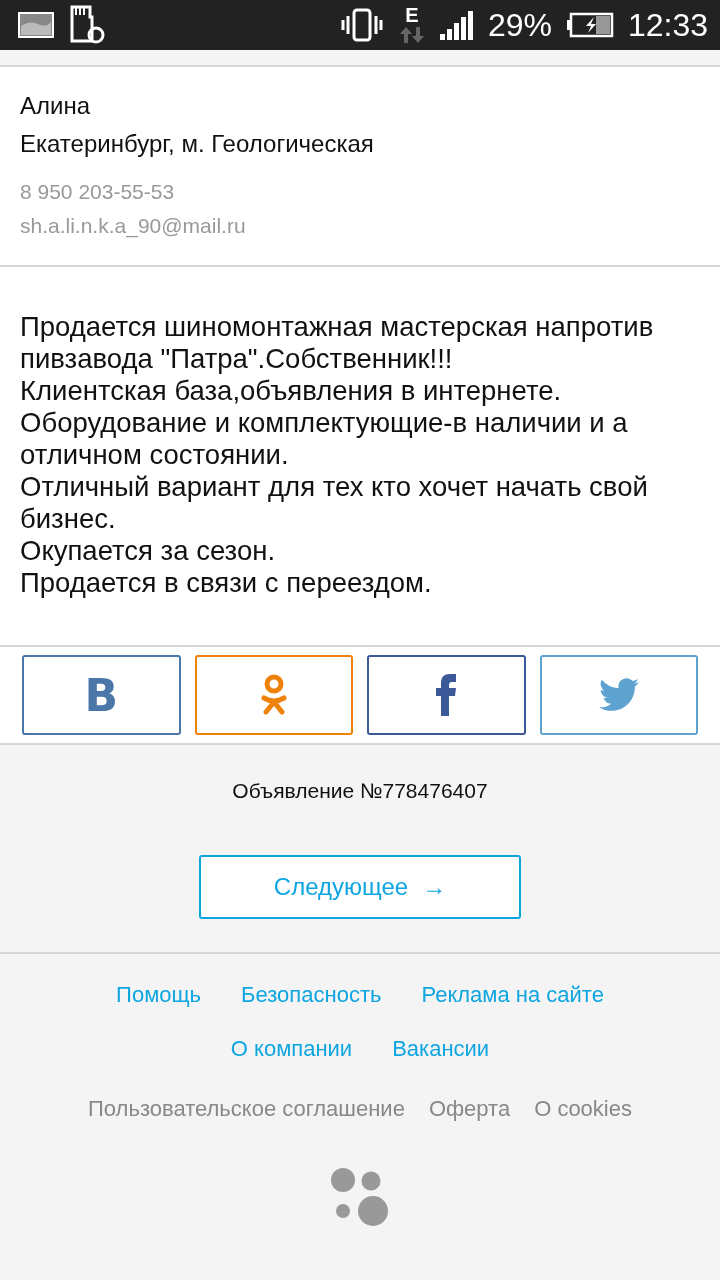 The width and height of the screenshot is (720, 1280). What do you see at coordinates (469, 1109) in the screenshot?
I see `footer-link: Оферта` at bounding box center [469, 1109].